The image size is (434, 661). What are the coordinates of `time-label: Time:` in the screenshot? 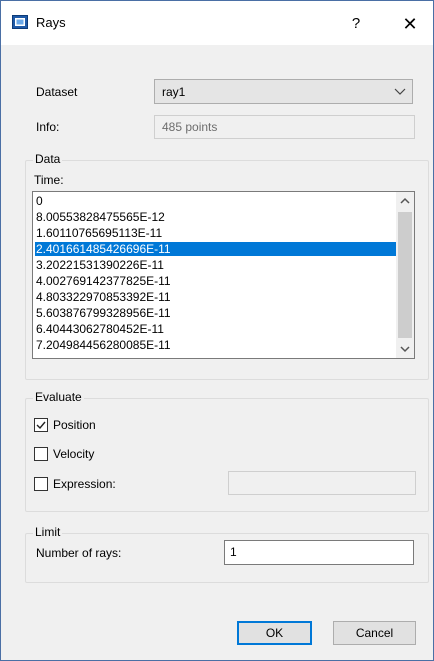 It's located at (49, 180).